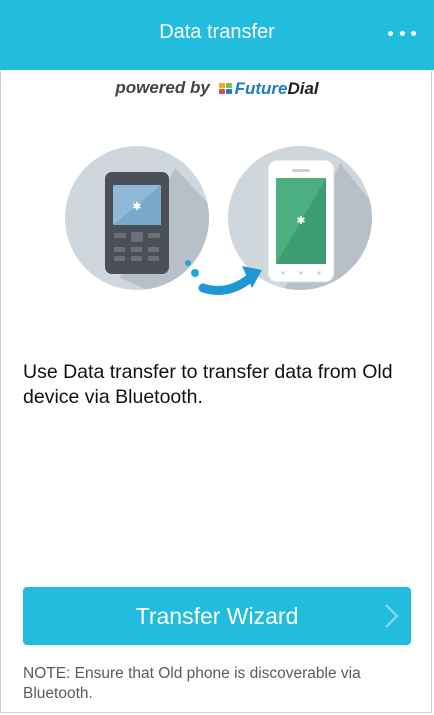 The width and height of the screenshot is (434, 715). What do you see at coordinates (225, 88) in the screenshot?
I see `futuredial-logo-icon` at bounding box center [225, 88].